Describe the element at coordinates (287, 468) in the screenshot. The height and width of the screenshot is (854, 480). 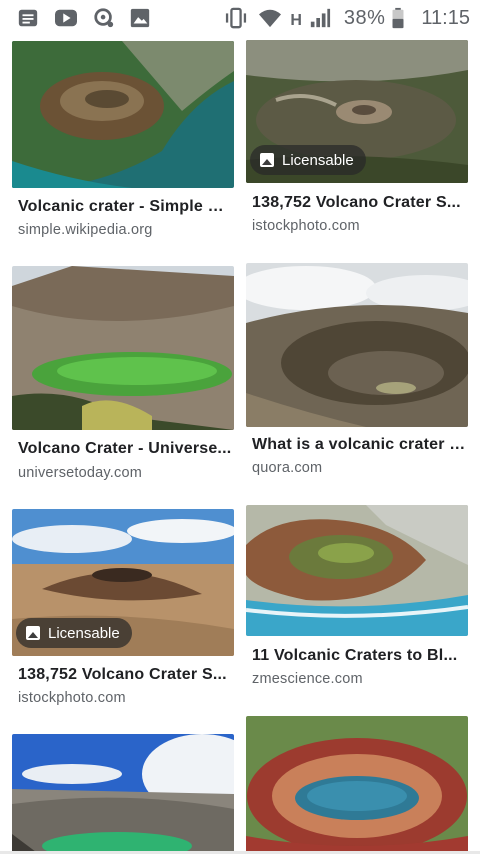
I see `result-source: quora.com` at that location.